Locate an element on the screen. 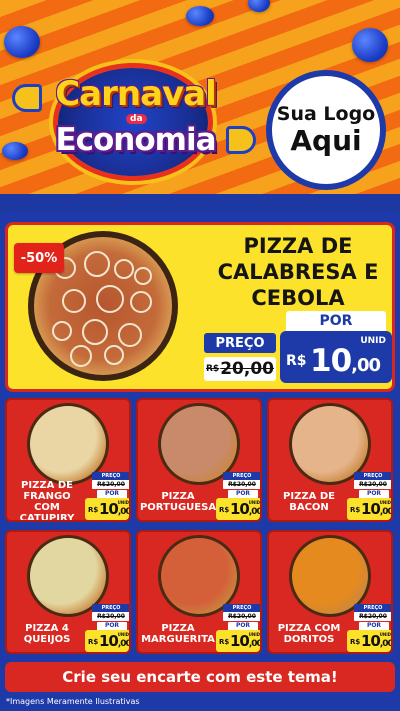 This screenshot has width=400, height=711. product-card: PIZZA DE BACON PREÇO R$20,00 POR UNID R$ 10,00 is located at coordinates (330, 460).